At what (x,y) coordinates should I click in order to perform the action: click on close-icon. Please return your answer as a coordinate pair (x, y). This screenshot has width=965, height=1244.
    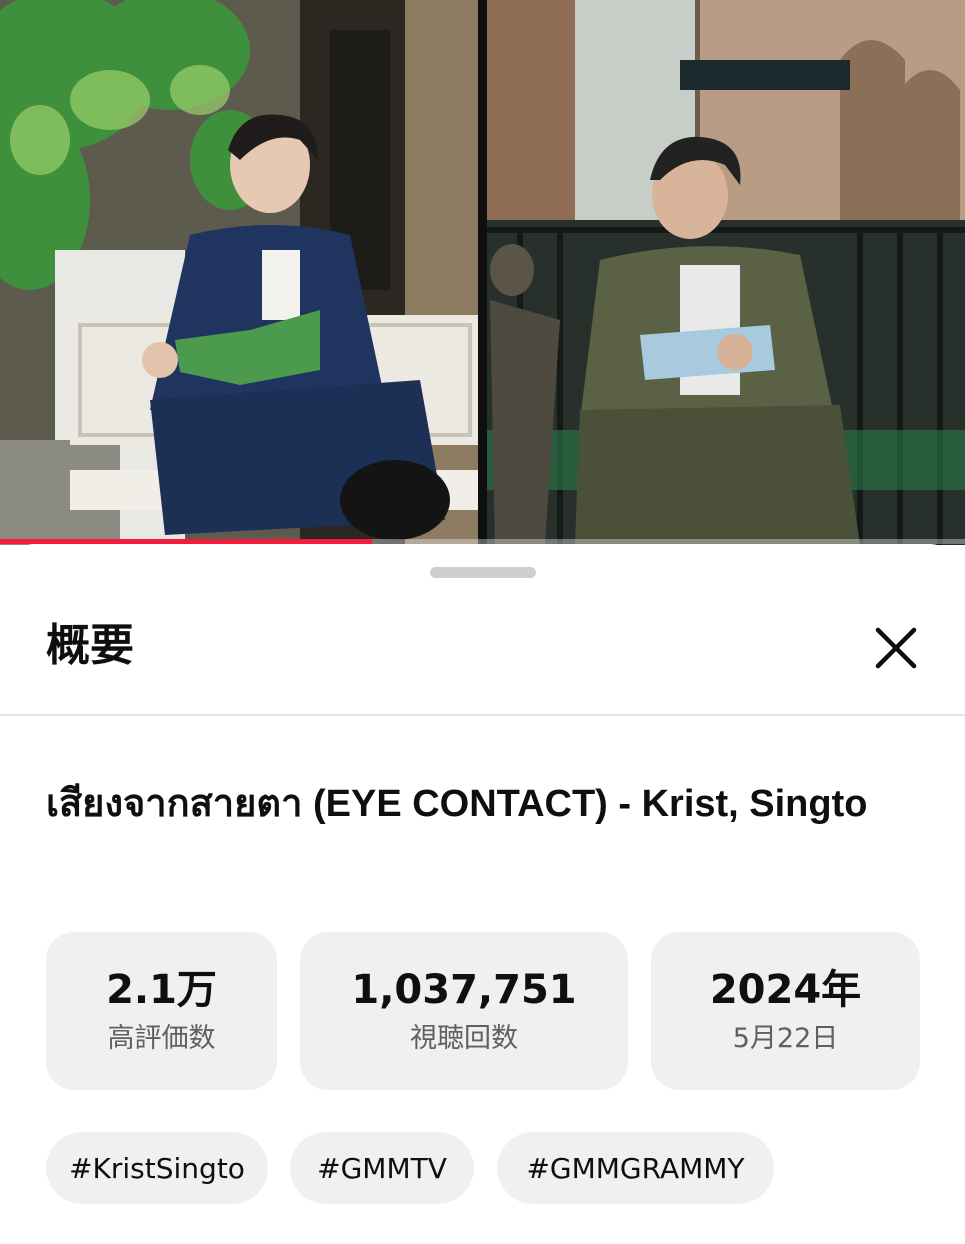
    Looking at the image, I should click on (896, 648).